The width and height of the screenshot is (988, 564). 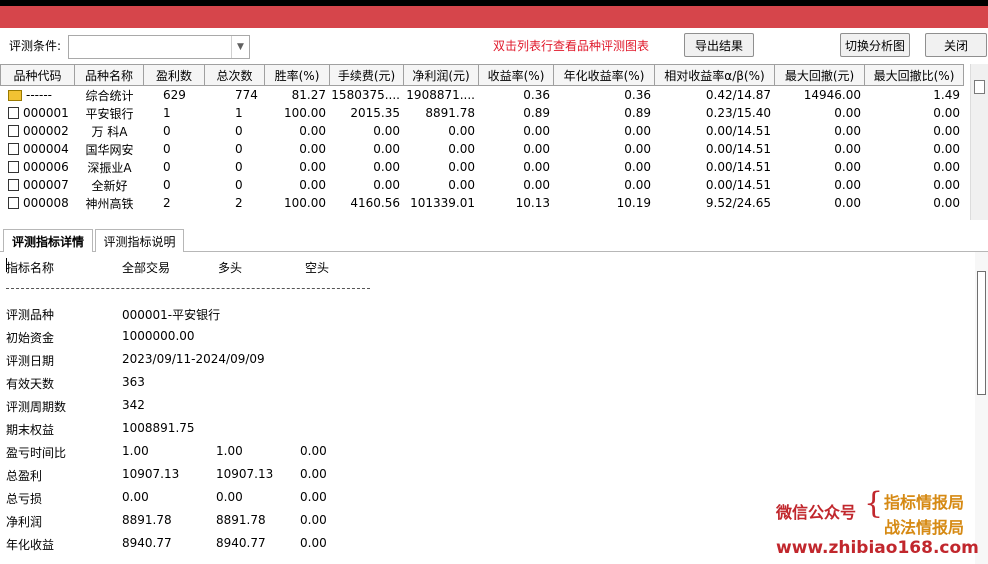 What do you see at coordinates (375, 203) in the screenshot?
I see `cell-fee: 4160.56` at bounding box center [375, 203].